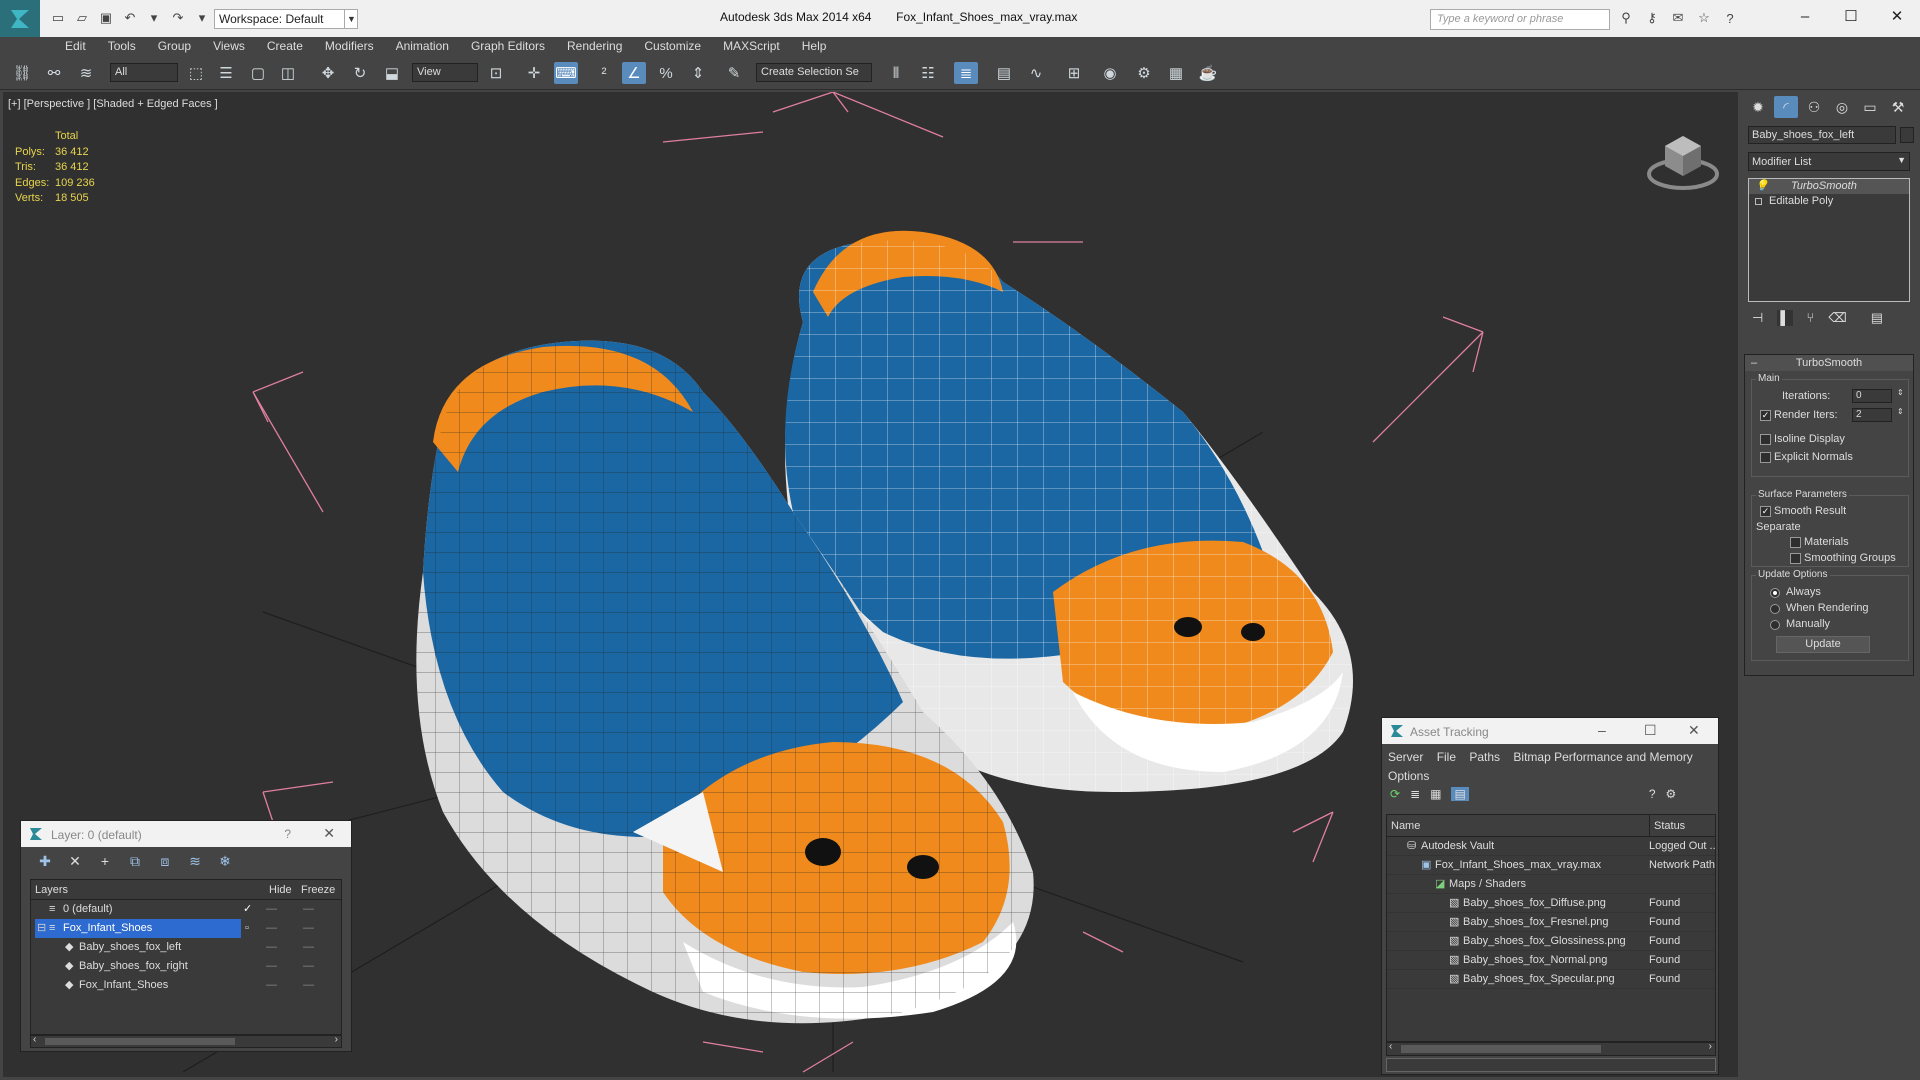 The height and width of the screenshot is (1080, 1920). I want to click on minimize-icon: –, so click(1602, 730).